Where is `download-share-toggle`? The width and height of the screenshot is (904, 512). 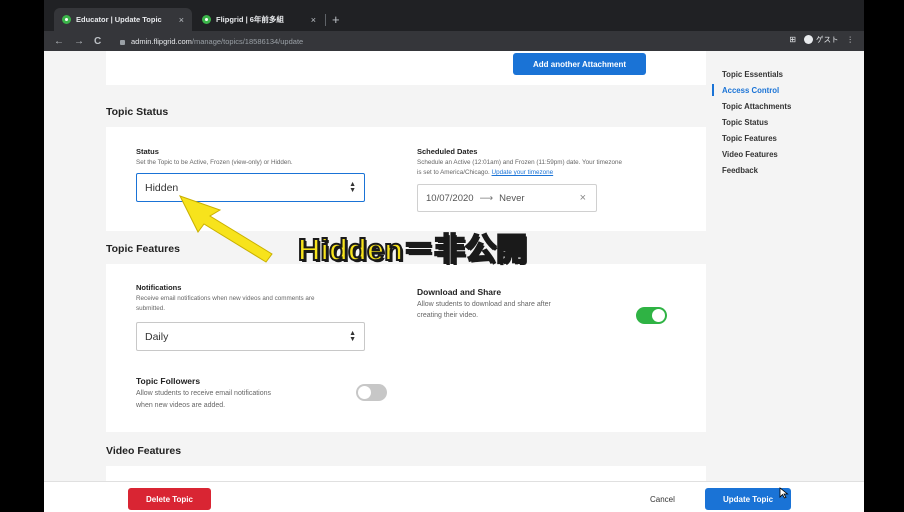 download-share-toggle is located at coordinates (651, 315).